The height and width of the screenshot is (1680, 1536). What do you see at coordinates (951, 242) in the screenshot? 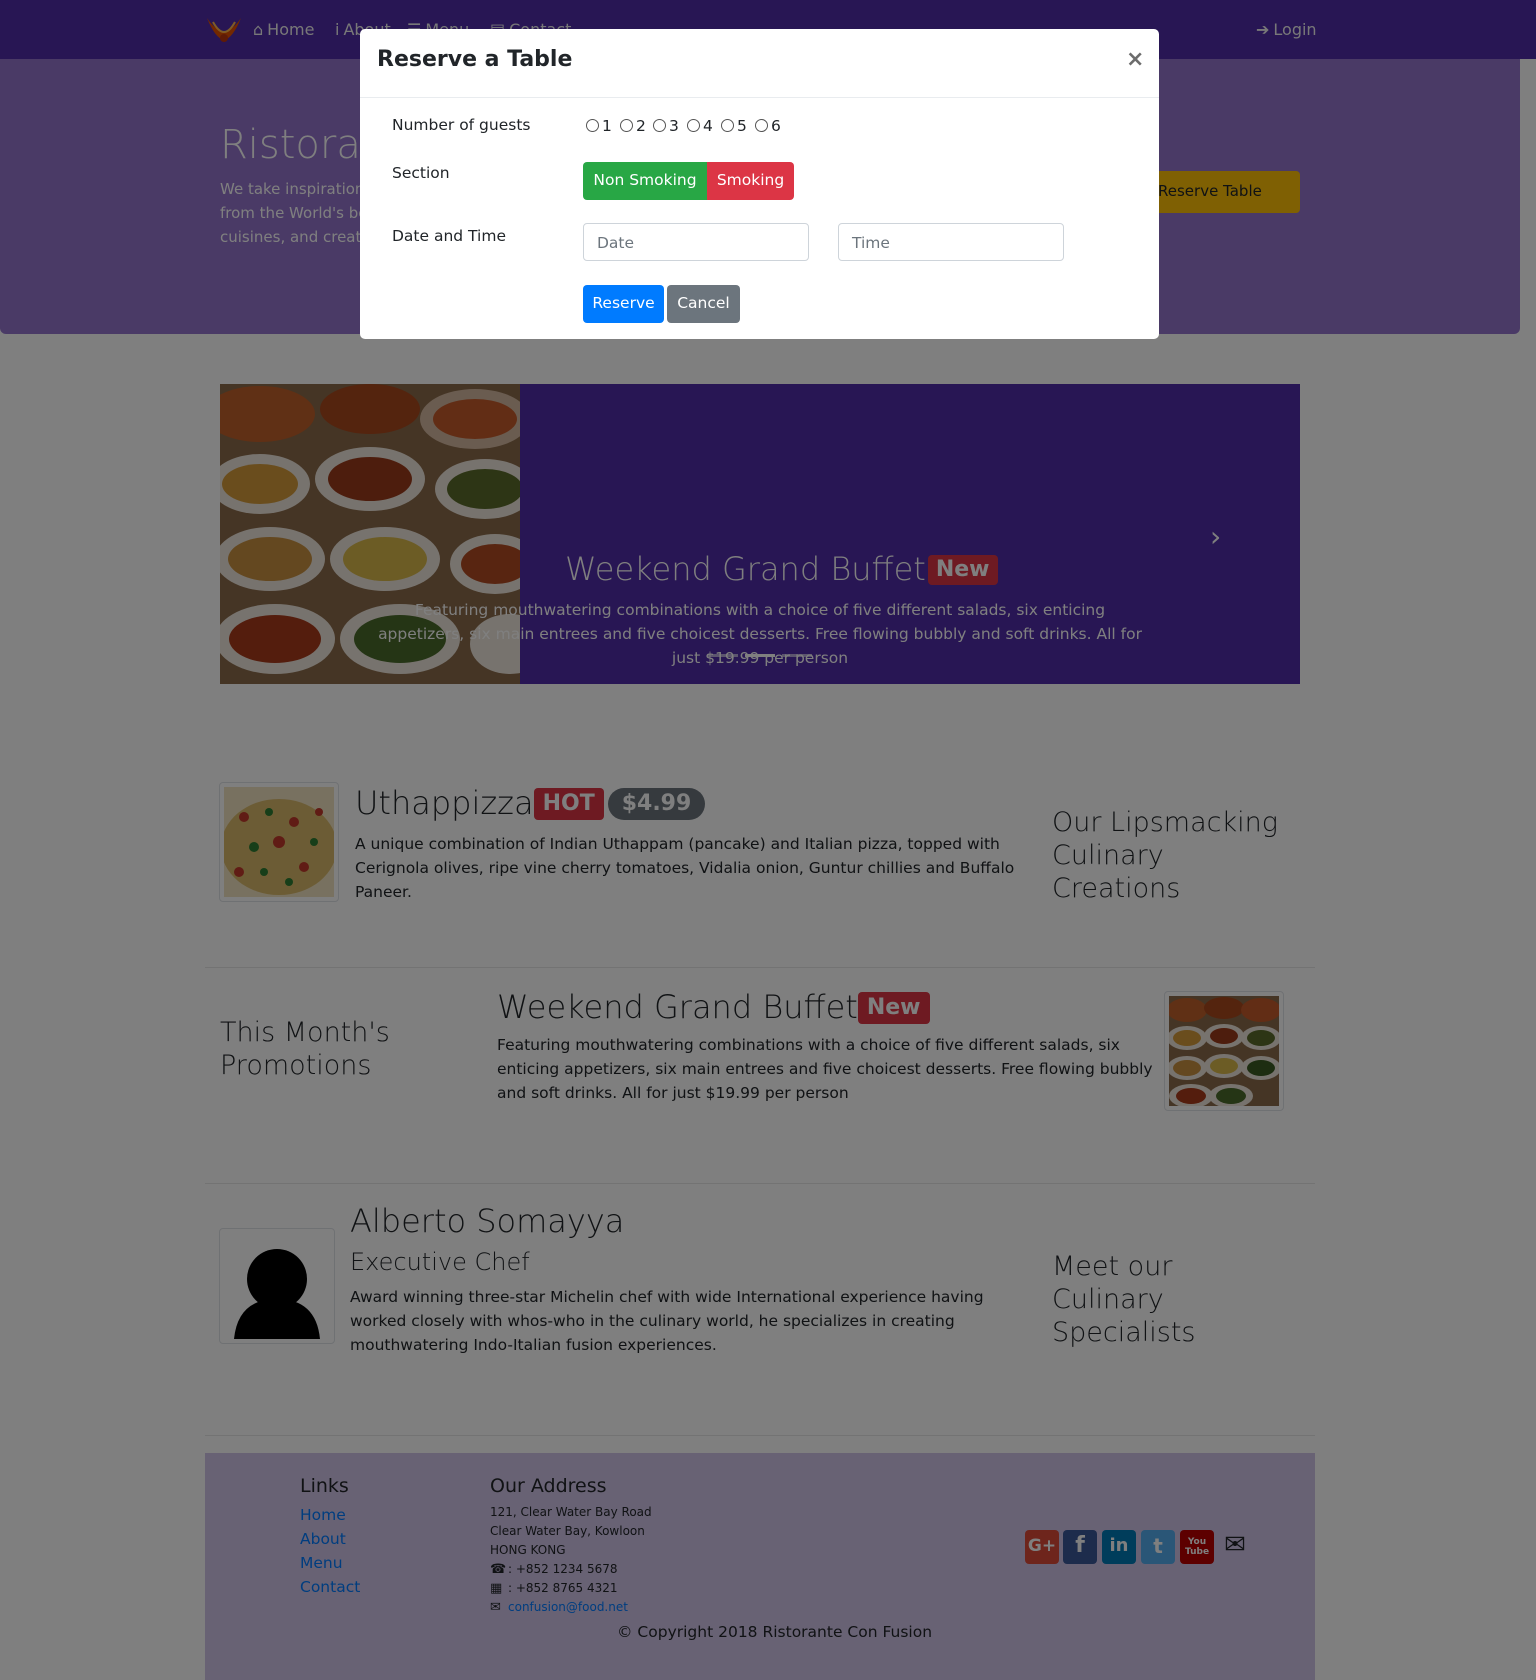
I see `time-input: Time` at bounding box center [951, 242].